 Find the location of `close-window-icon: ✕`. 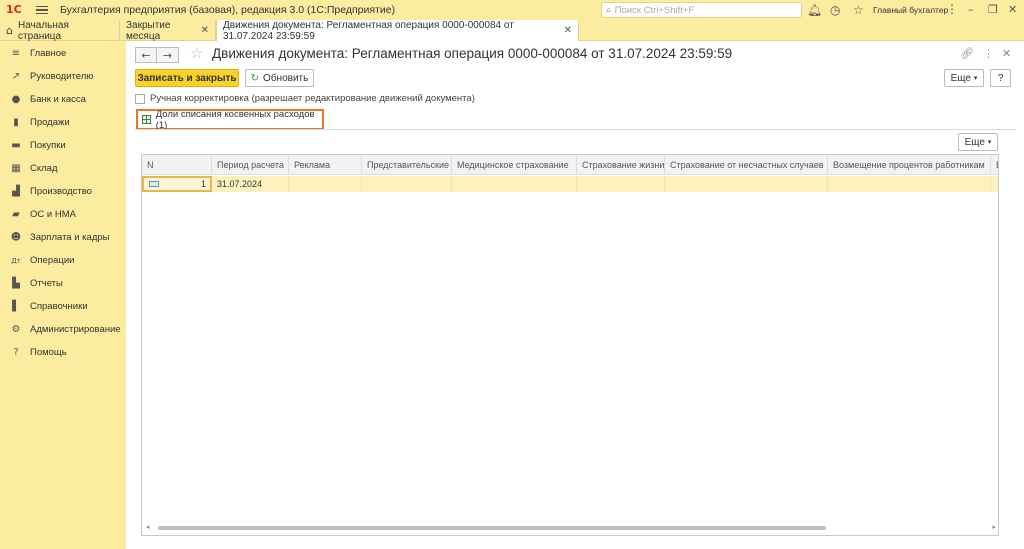

close-window-icon: ✕ is located at coordinates (1012, 9).